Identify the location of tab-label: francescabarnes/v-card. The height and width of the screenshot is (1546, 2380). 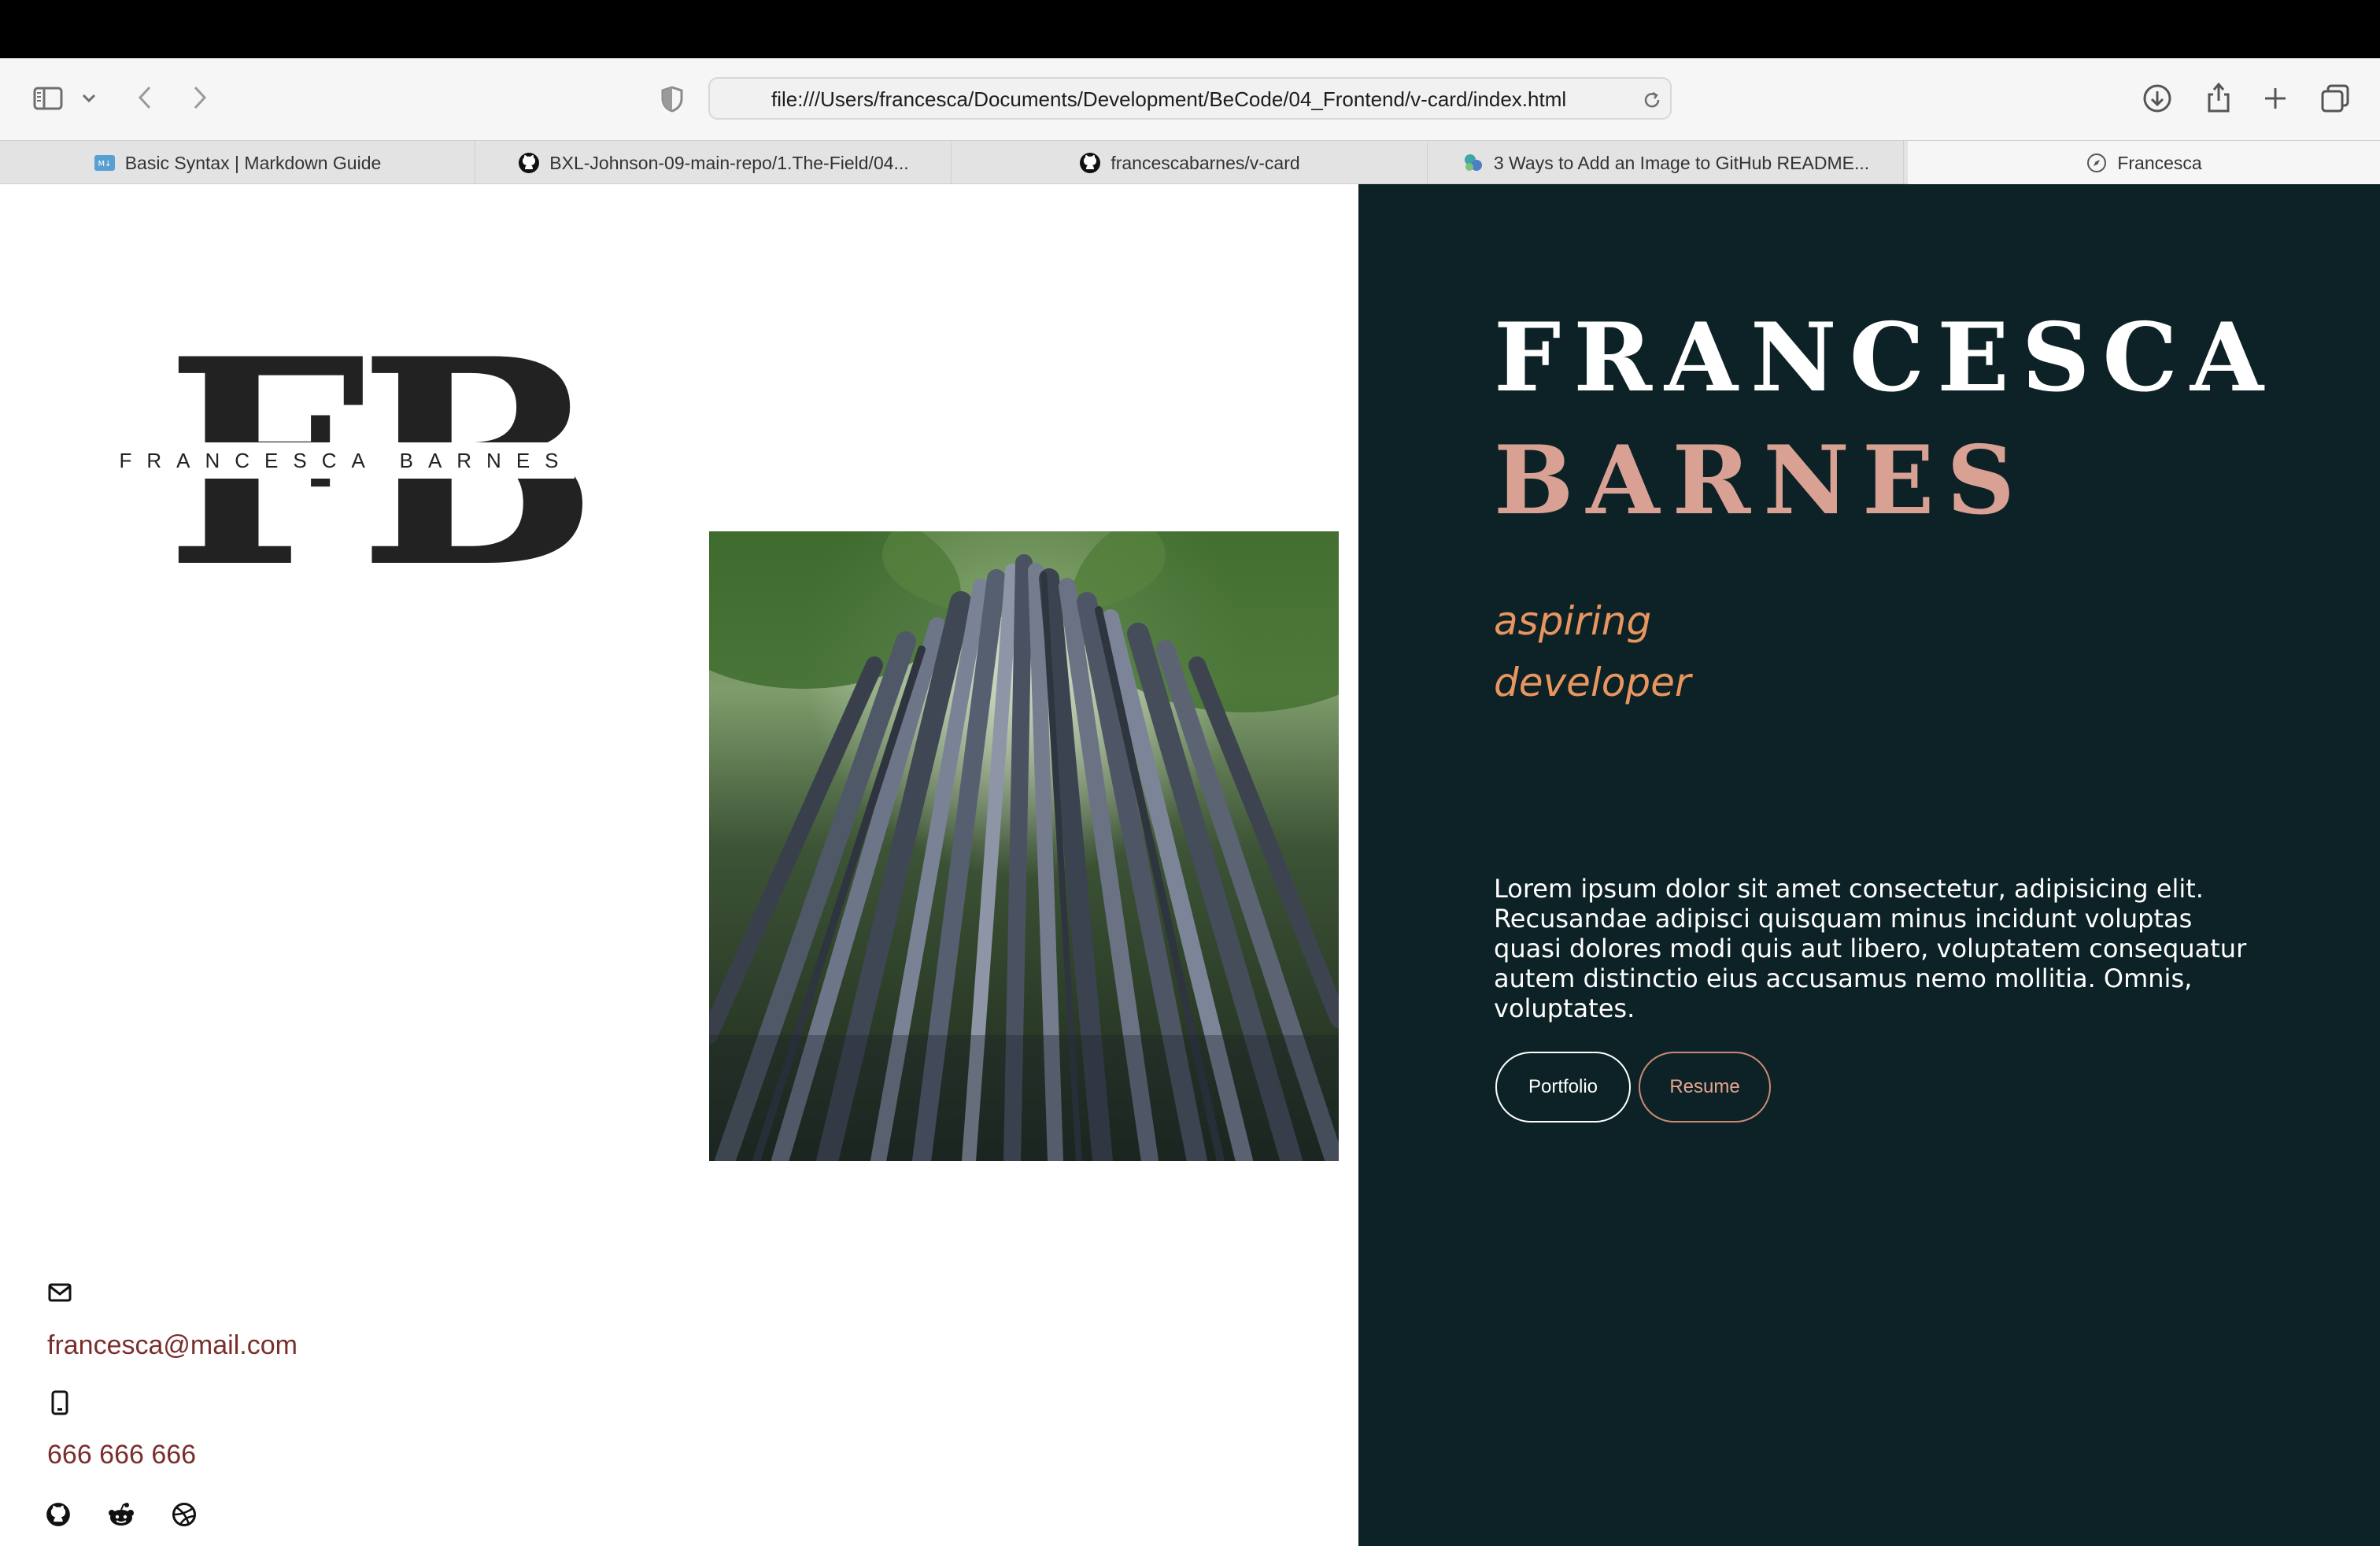
(1205, 163).